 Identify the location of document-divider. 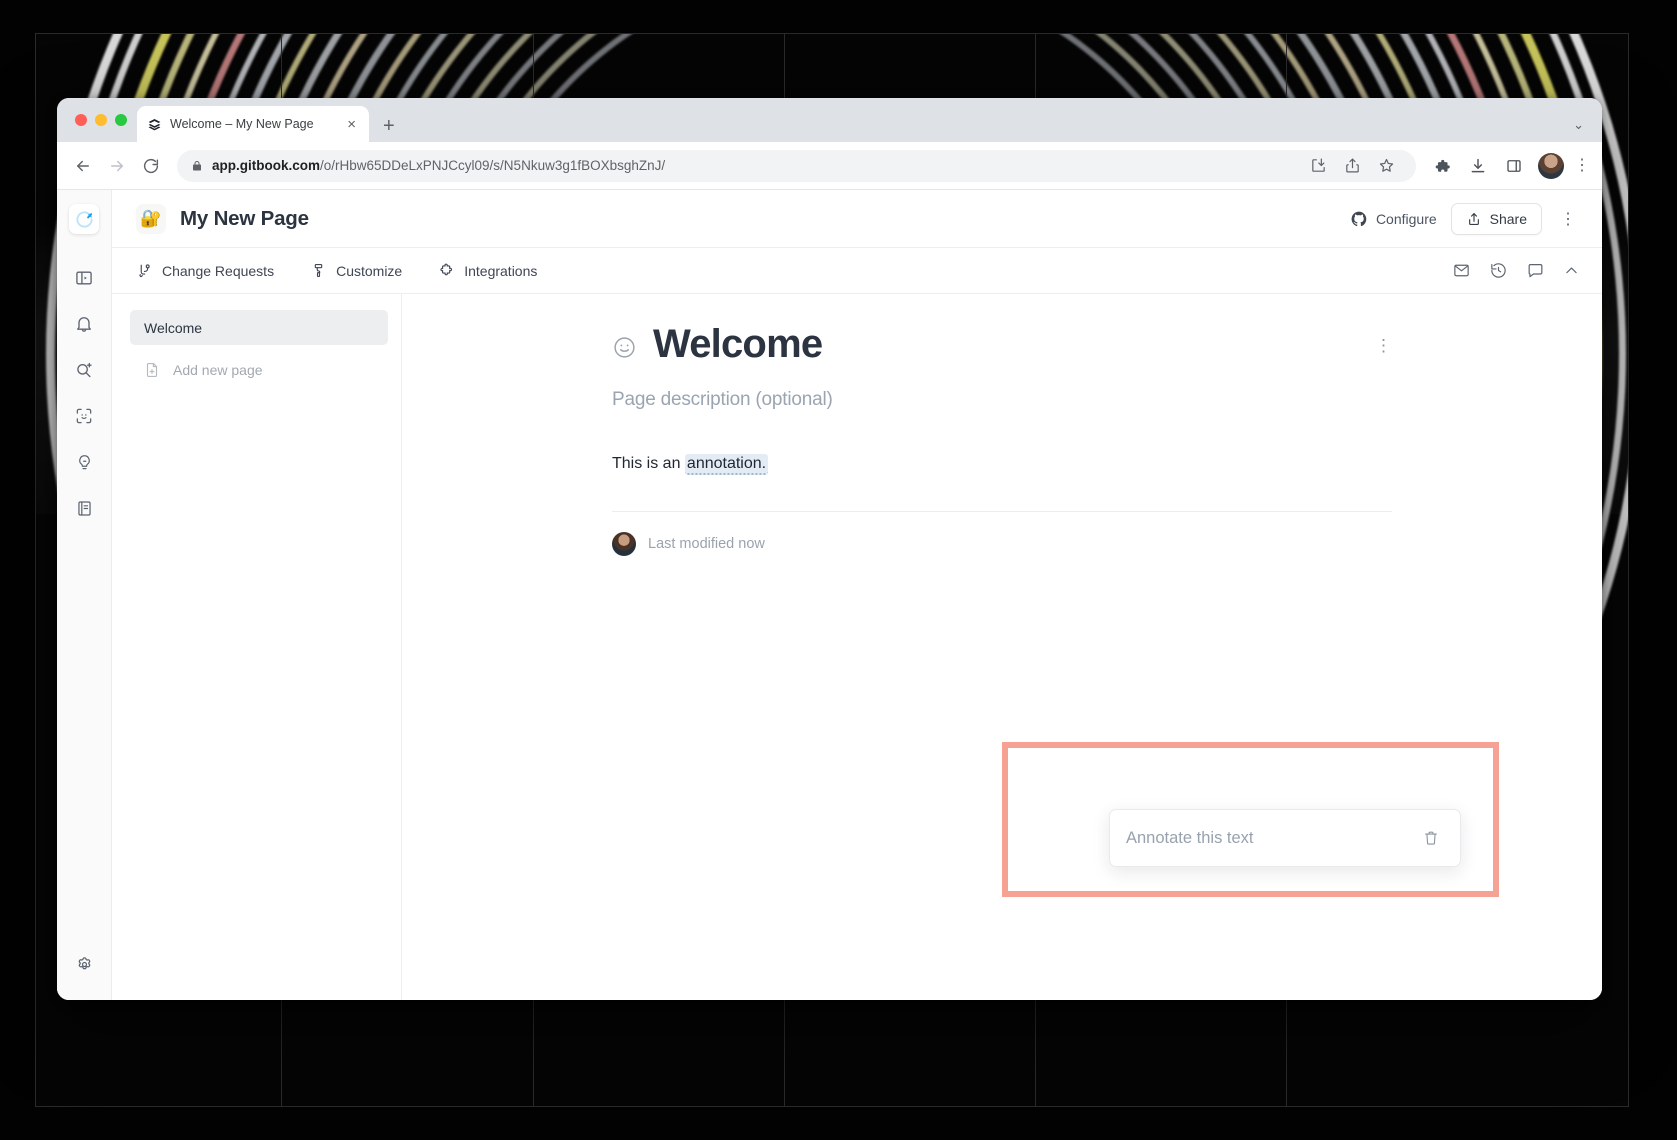
(1002, 511).